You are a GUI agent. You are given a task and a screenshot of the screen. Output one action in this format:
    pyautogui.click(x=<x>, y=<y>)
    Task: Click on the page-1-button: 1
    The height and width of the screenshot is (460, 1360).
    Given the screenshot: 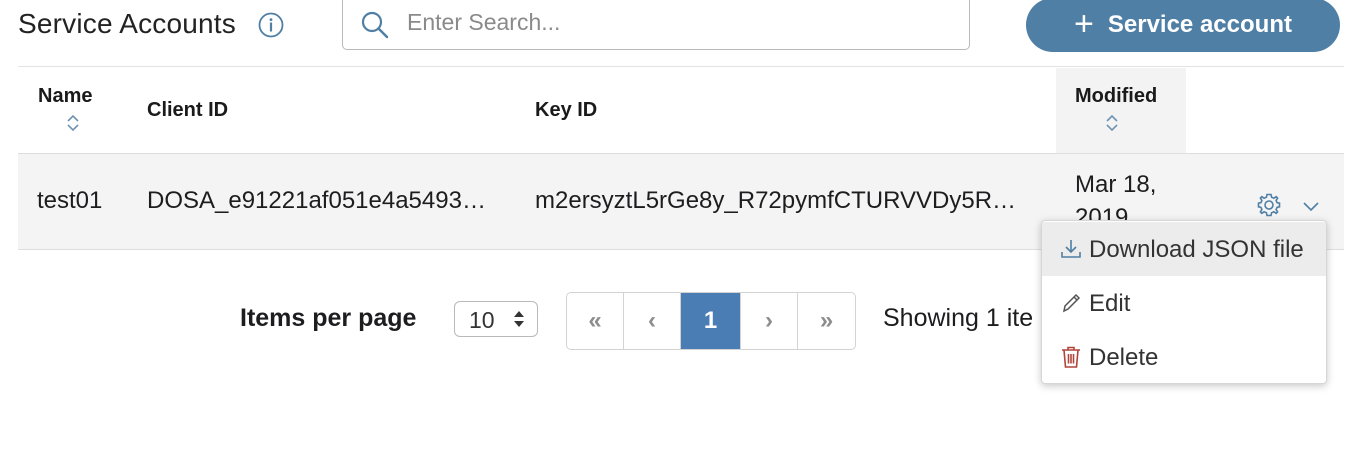 What is the action you would take?
    pyautogui.click(x=711, y=321)
    